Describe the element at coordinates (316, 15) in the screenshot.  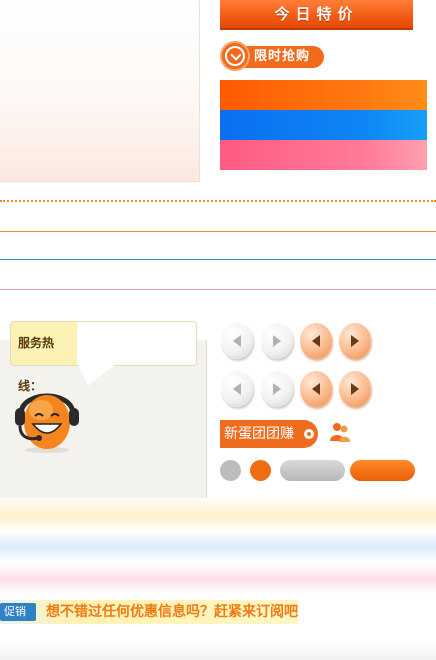
I see `today-special-banner: 今日特价` at that location.